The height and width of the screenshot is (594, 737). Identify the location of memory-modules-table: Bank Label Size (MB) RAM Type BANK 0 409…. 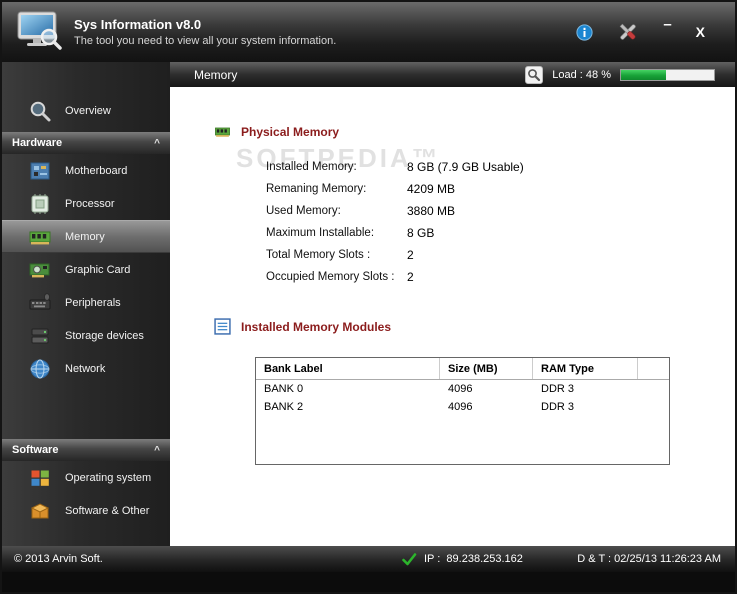
(462, 411).